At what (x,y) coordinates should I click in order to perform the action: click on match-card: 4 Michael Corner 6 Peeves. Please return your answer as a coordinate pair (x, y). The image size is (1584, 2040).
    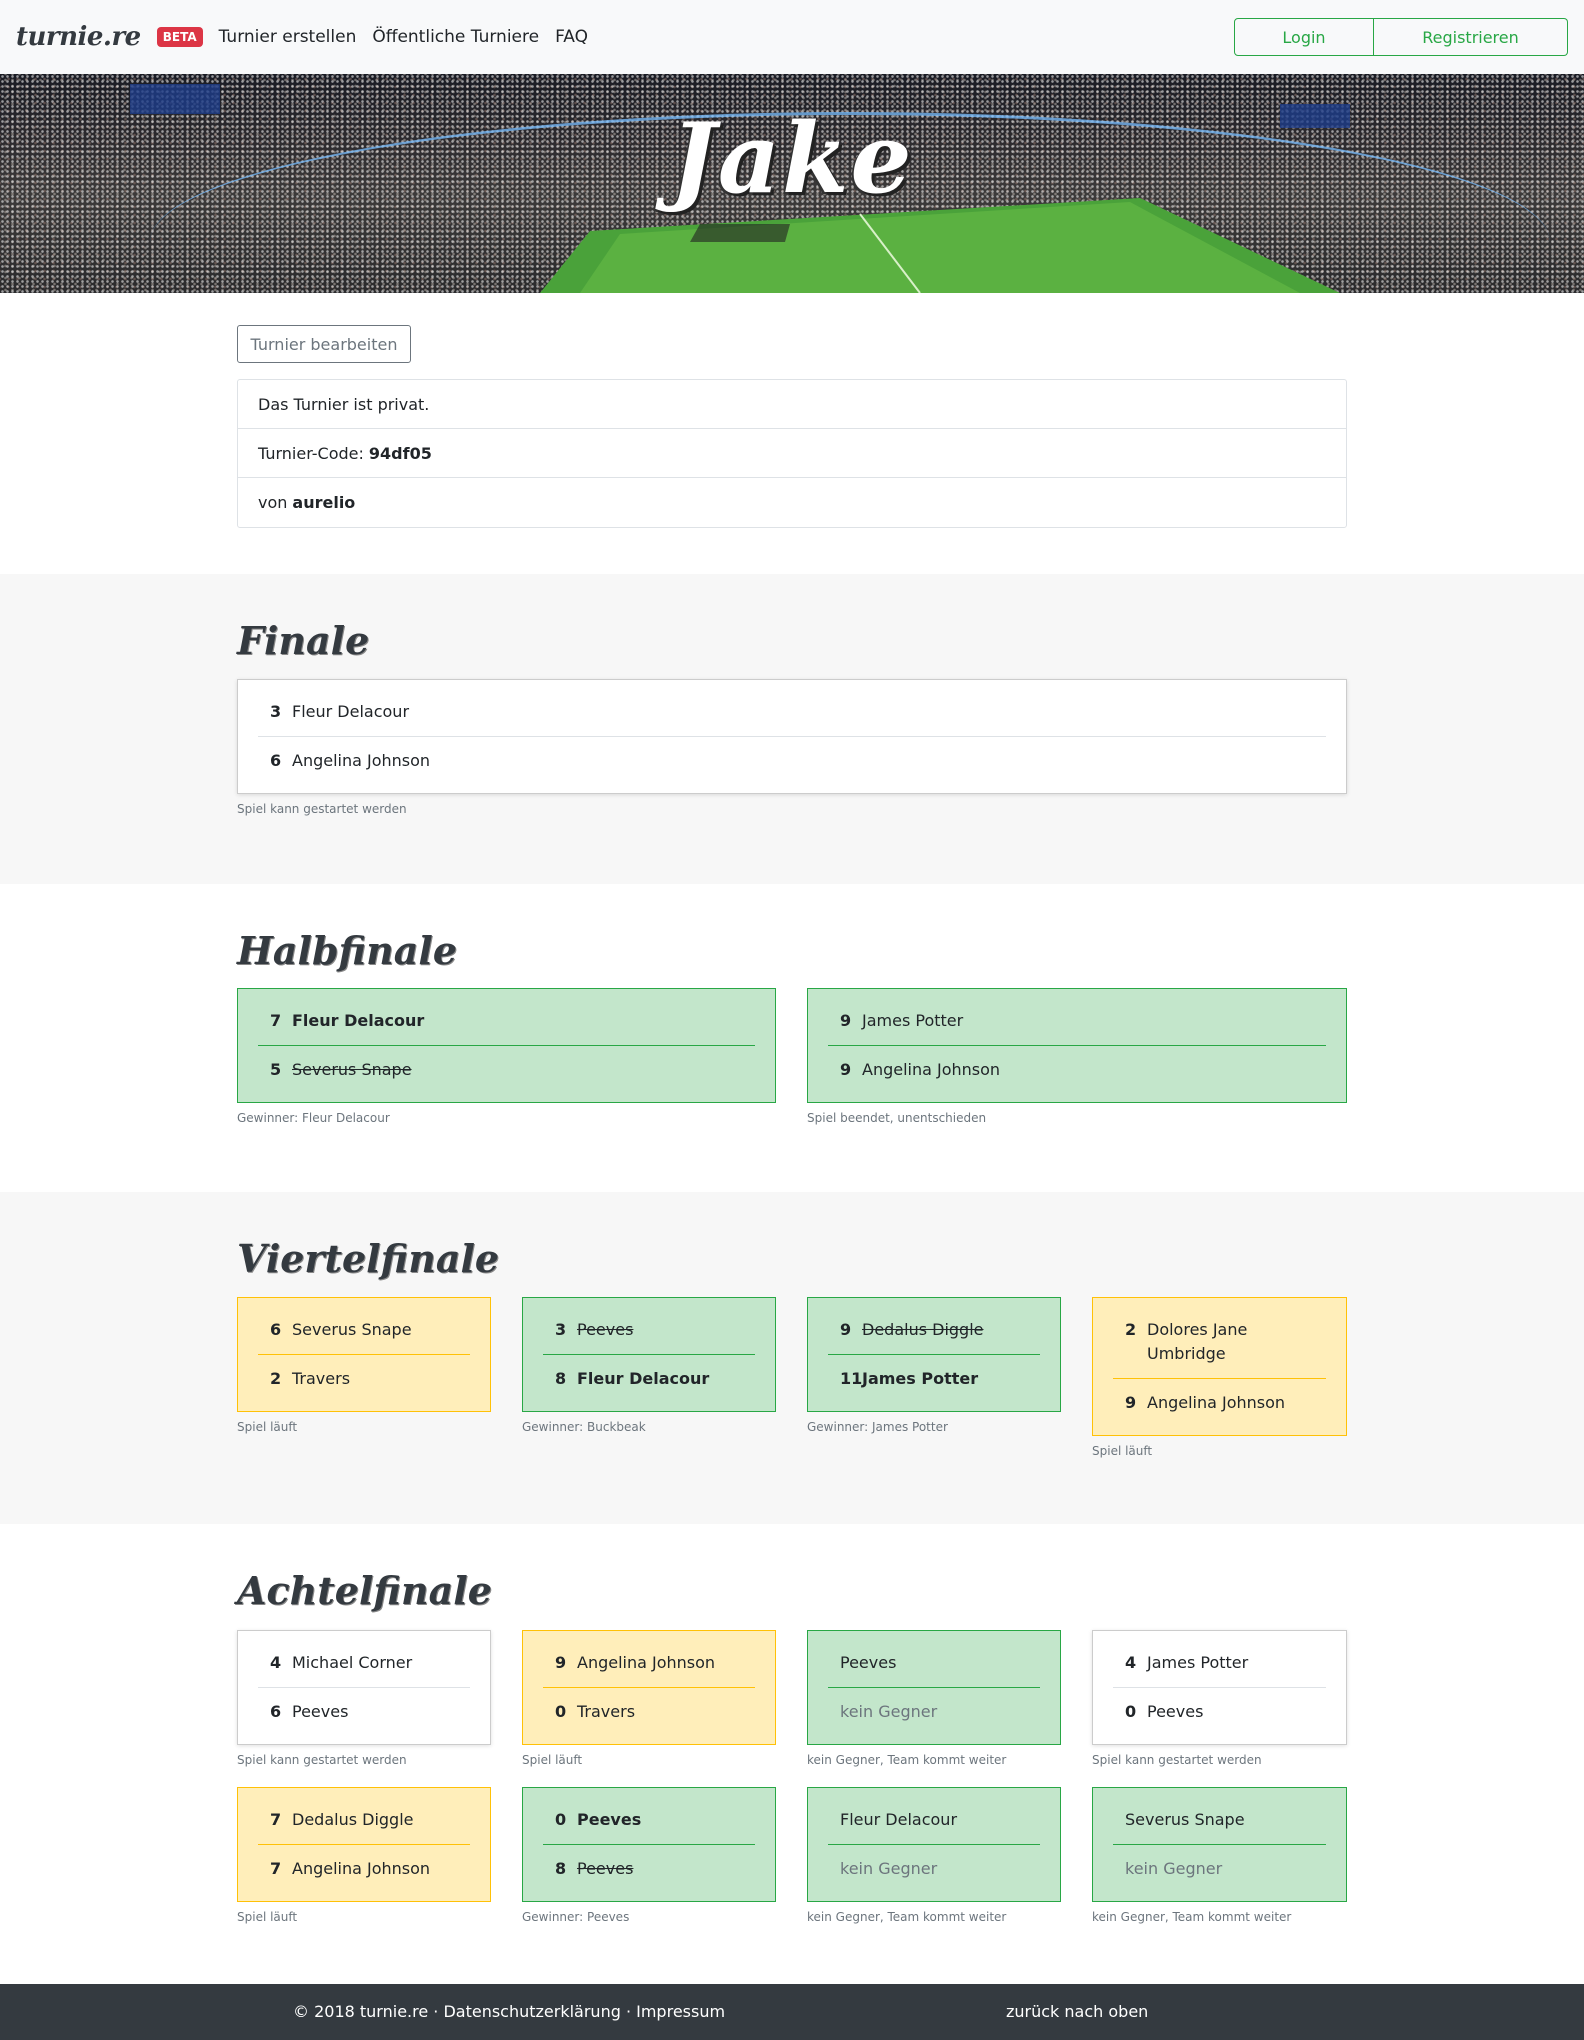
    Looking at the image, I should click on (364, 1687).